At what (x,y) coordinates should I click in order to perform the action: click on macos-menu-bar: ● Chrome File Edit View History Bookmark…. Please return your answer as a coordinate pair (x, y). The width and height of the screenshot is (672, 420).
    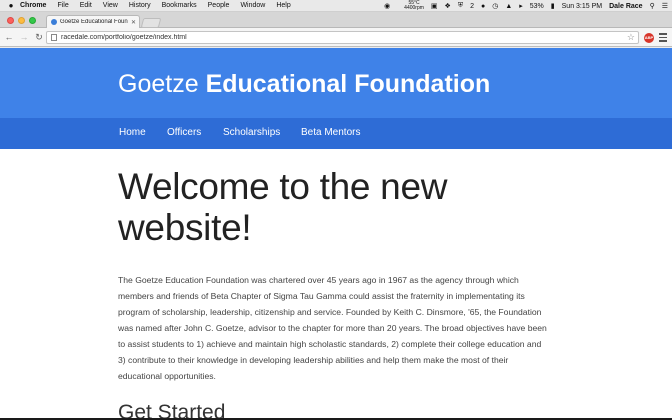
    Looking at the image, I should click on (336, 6).